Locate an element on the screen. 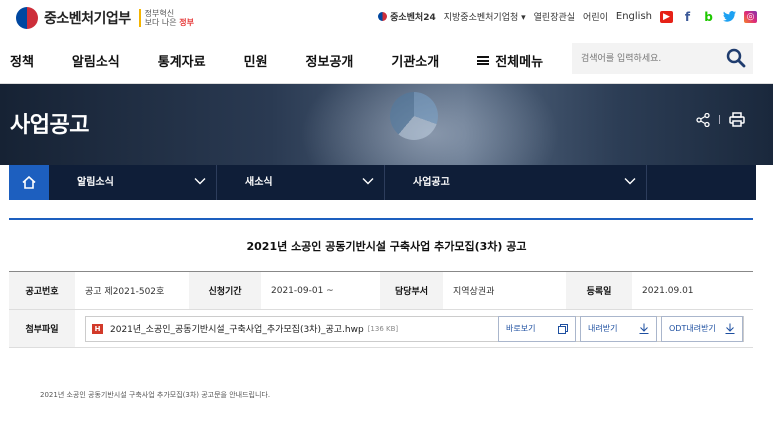 The height and width of the screenshot is (421, 773). nav-item-about: 기관소개 is located at coordinates (415, 60).